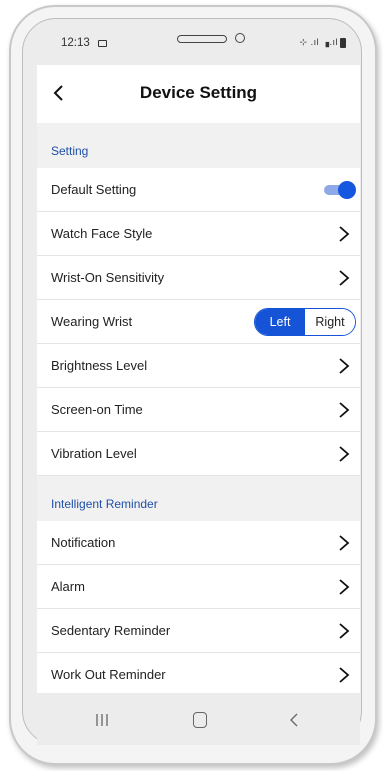 This screenshot has width=383, height=771. I want to click on row-label: Watch Face Style, so click(102, 233).